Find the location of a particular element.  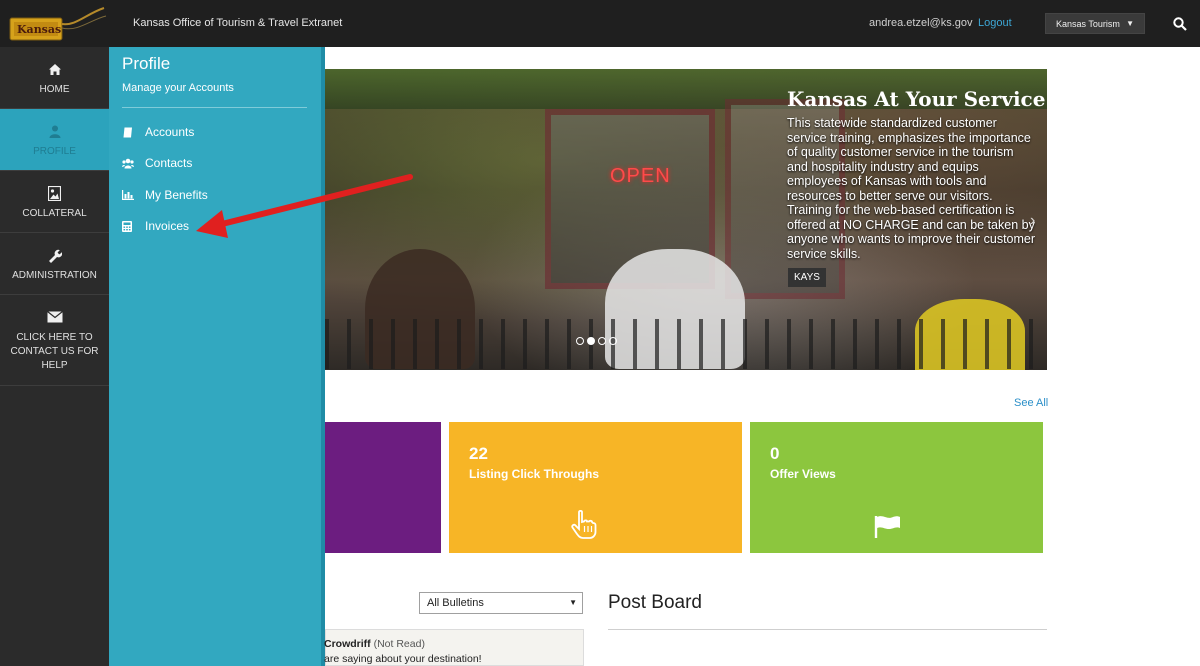

nav-administration-label: ADMINISTRATION is located at coordinates (54, 275).